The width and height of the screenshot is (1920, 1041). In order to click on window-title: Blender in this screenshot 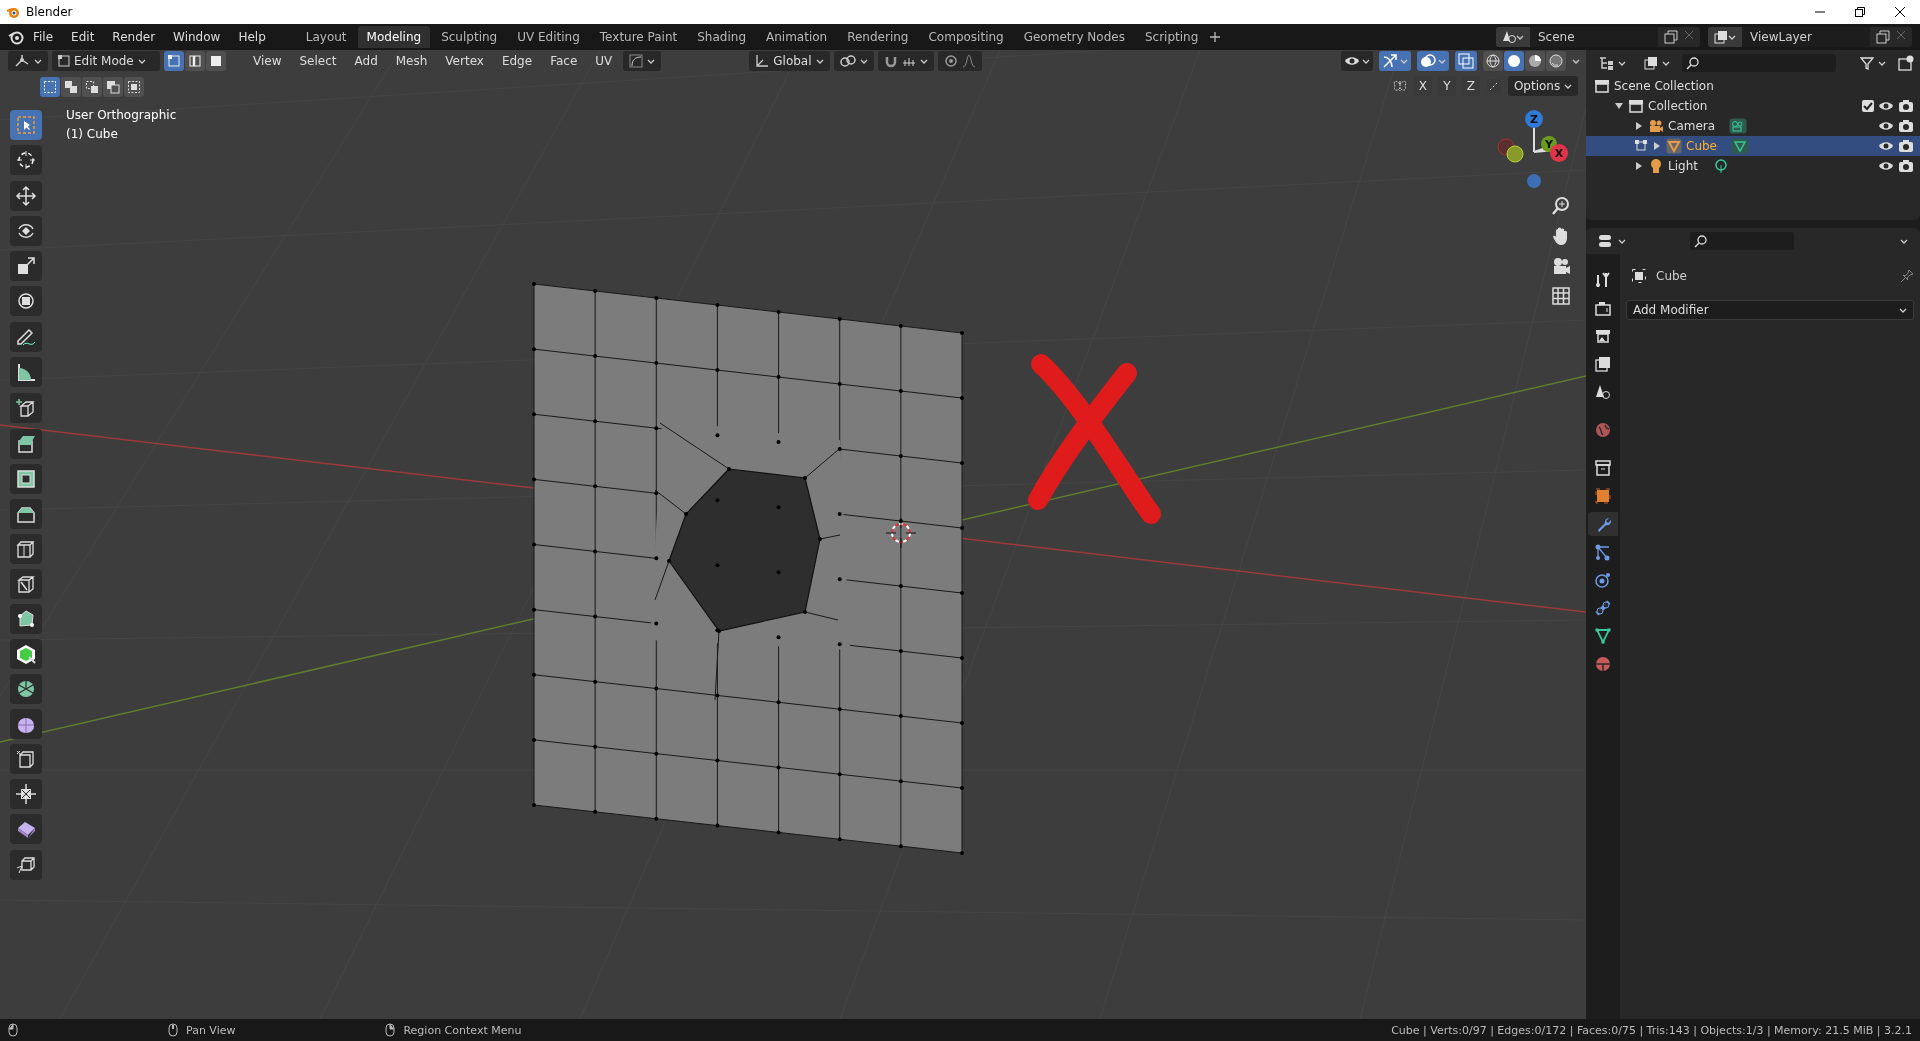, I will do `click(50, 12)`.